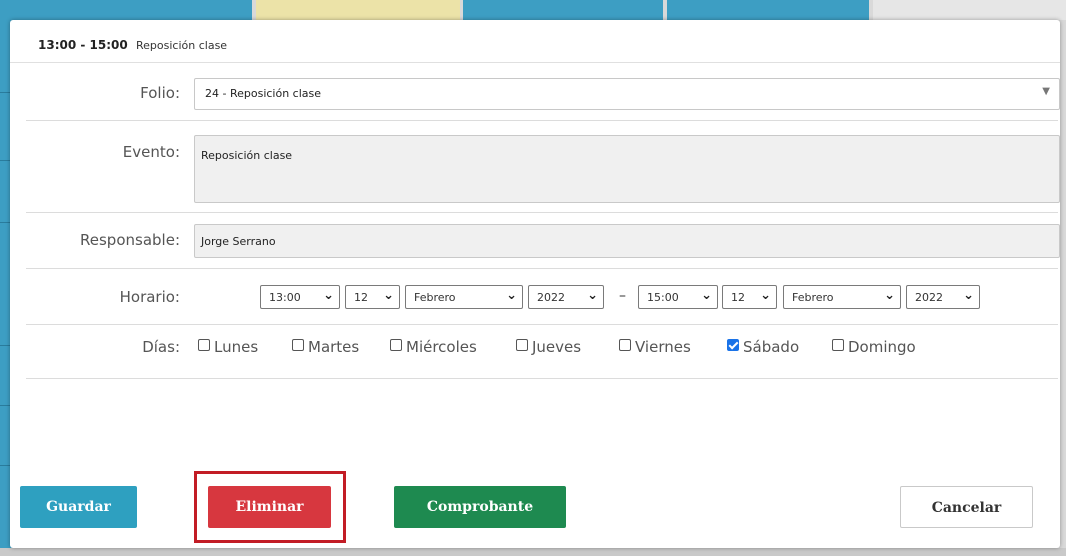  What do you see at coordinates (733, 345) in the screenshot?
I see `checkbox-checked` at bounding box center [733, 345].